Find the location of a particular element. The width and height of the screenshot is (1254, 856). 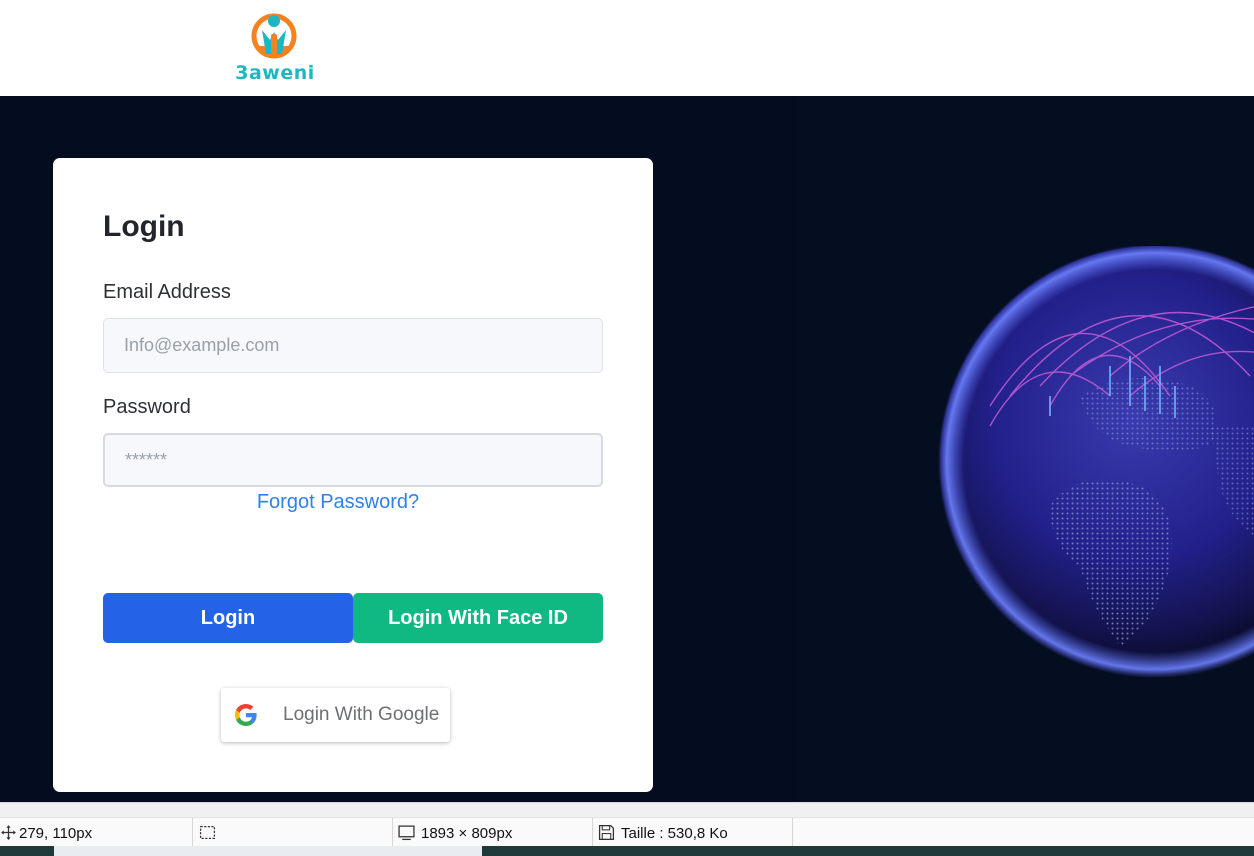

password-label: Password is located at coordinates (147, 407).